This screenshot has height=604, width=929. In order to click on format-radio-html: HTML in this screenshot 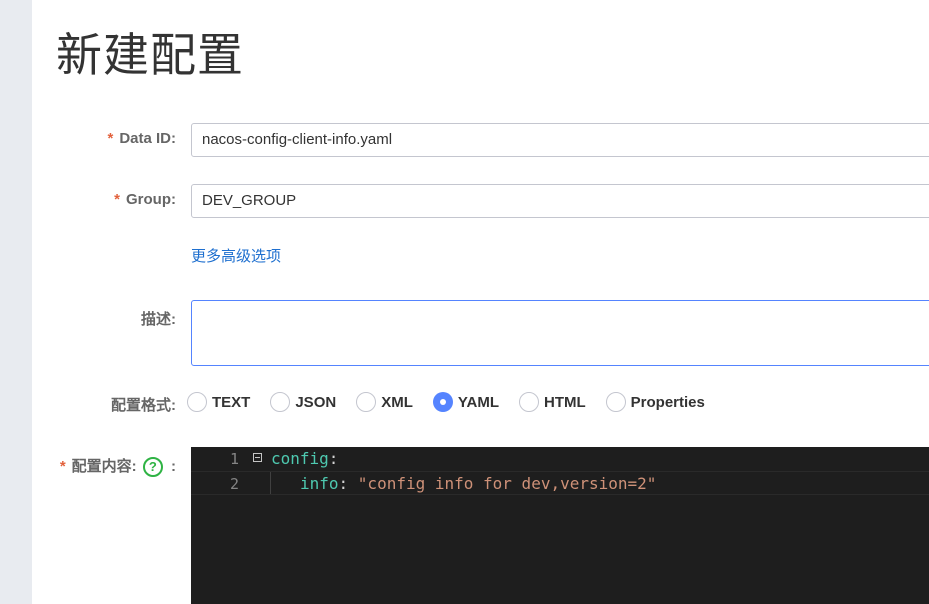, I will do `click(552, 402)`.